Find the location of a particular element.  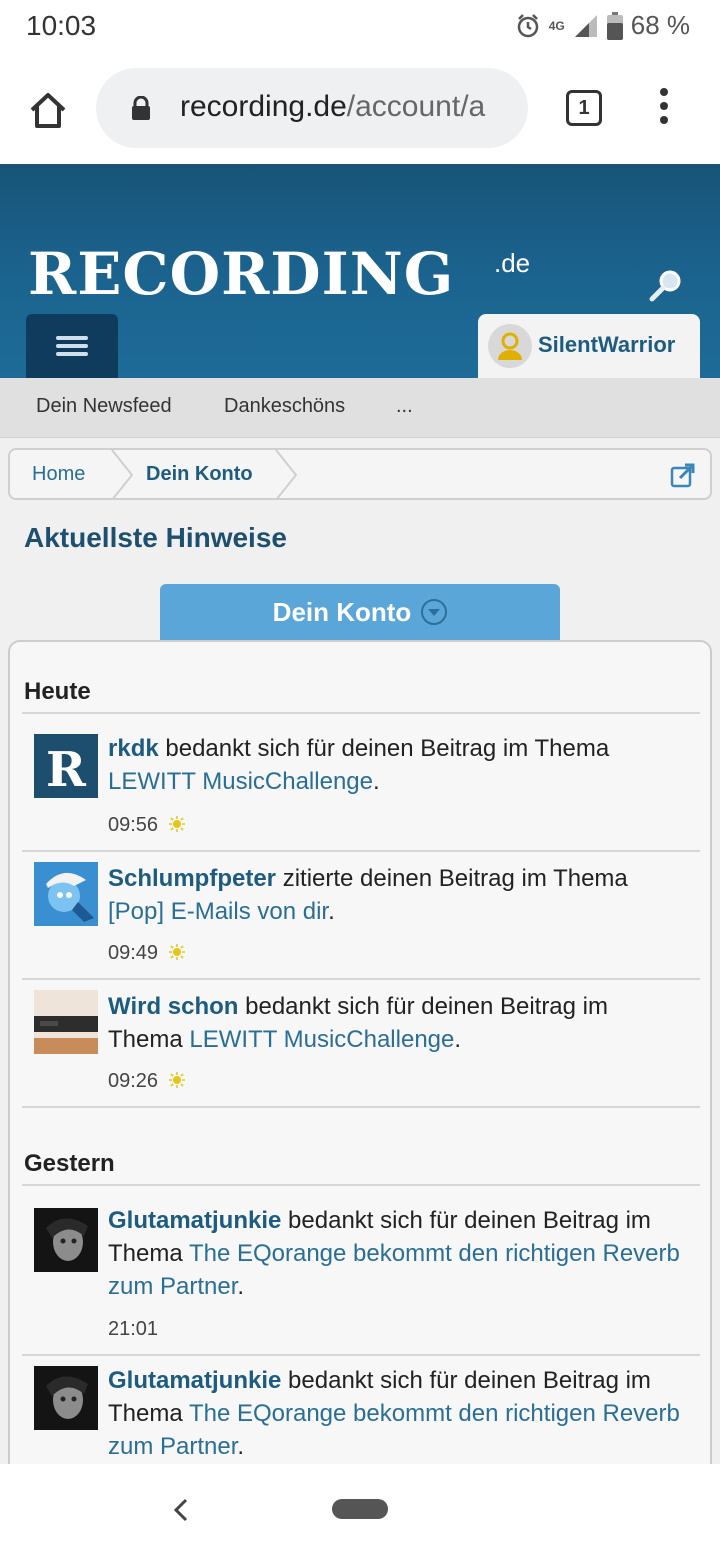

system-navigation-bar is located at coordinates (360, 1512).